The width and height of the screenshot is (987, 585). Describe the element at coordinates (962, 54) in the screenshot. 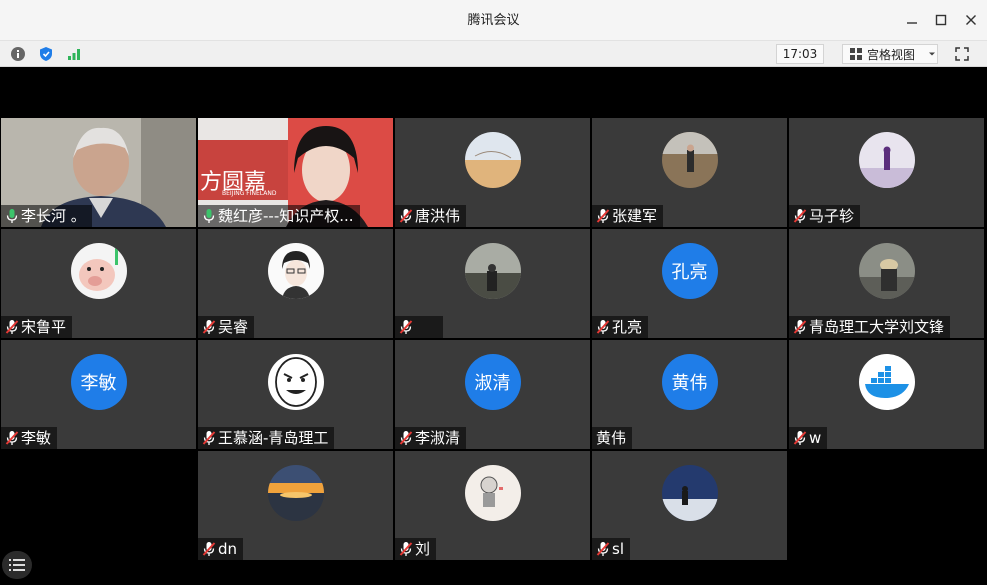

I see `fullscreen-icon` at that location.